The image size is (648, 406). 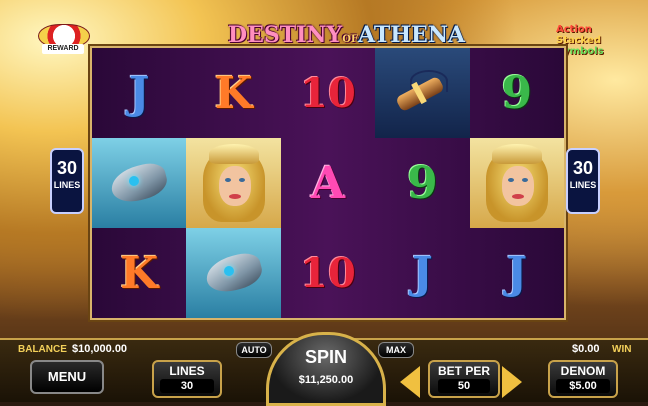 I want to click on spin-button-label: SPIN, so click(x=325, y=357).